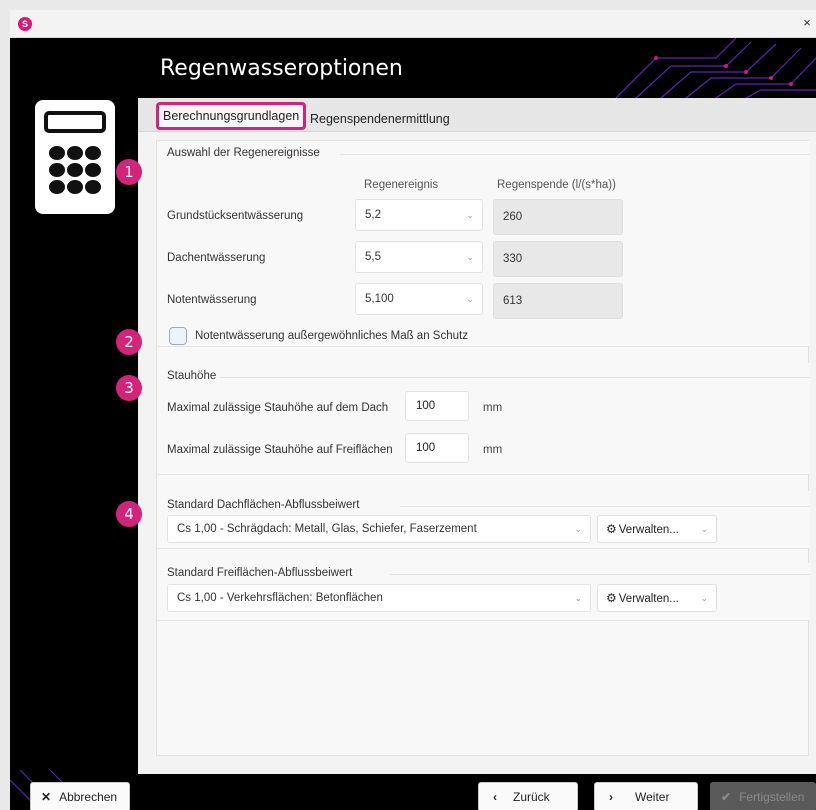  What do you see at coordinates (129, 172) in the screenshot?
I see `annotation-badge-1: 1` at bounding box center [129, 172].